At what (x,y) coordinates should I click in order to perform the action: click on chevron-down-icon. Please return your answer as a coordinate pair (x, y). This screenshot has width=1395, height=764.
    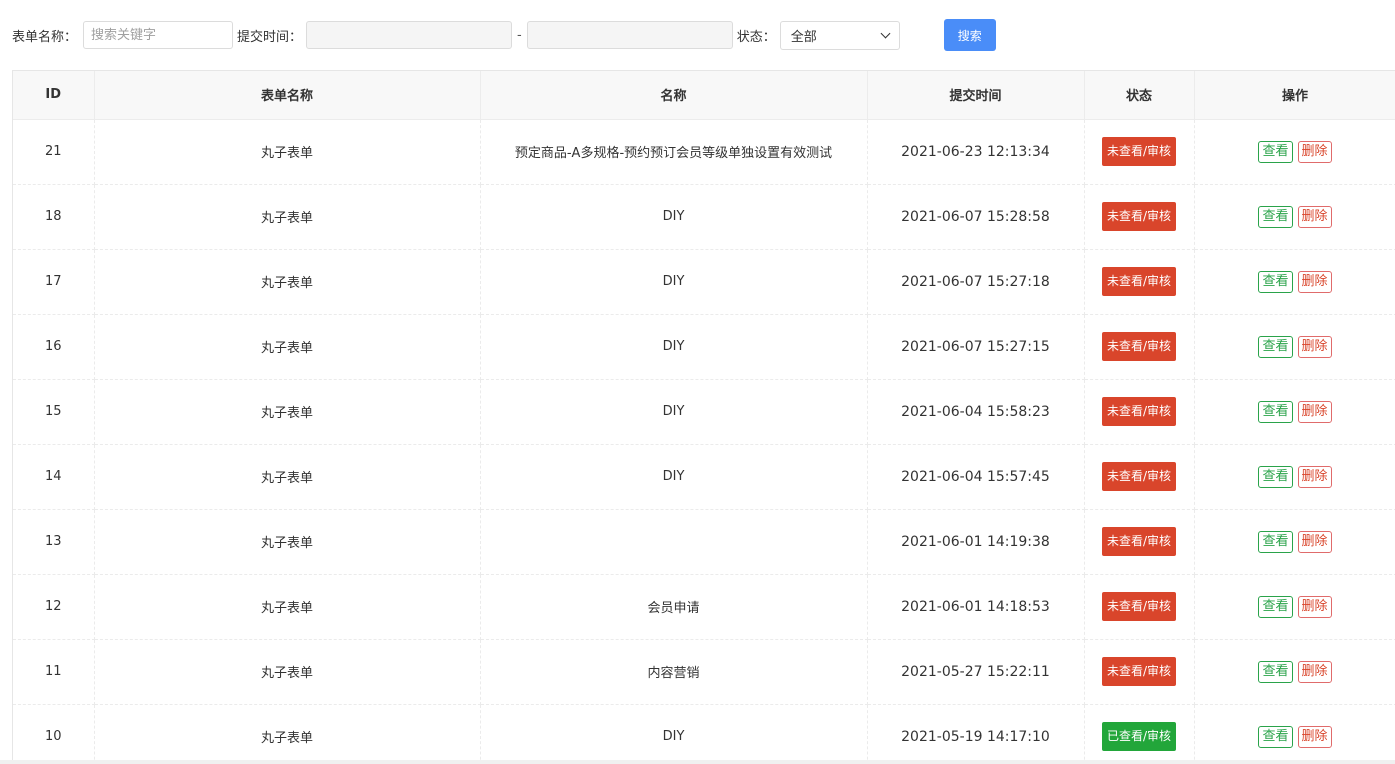
    Looking at the image, I should click on (885, 33).